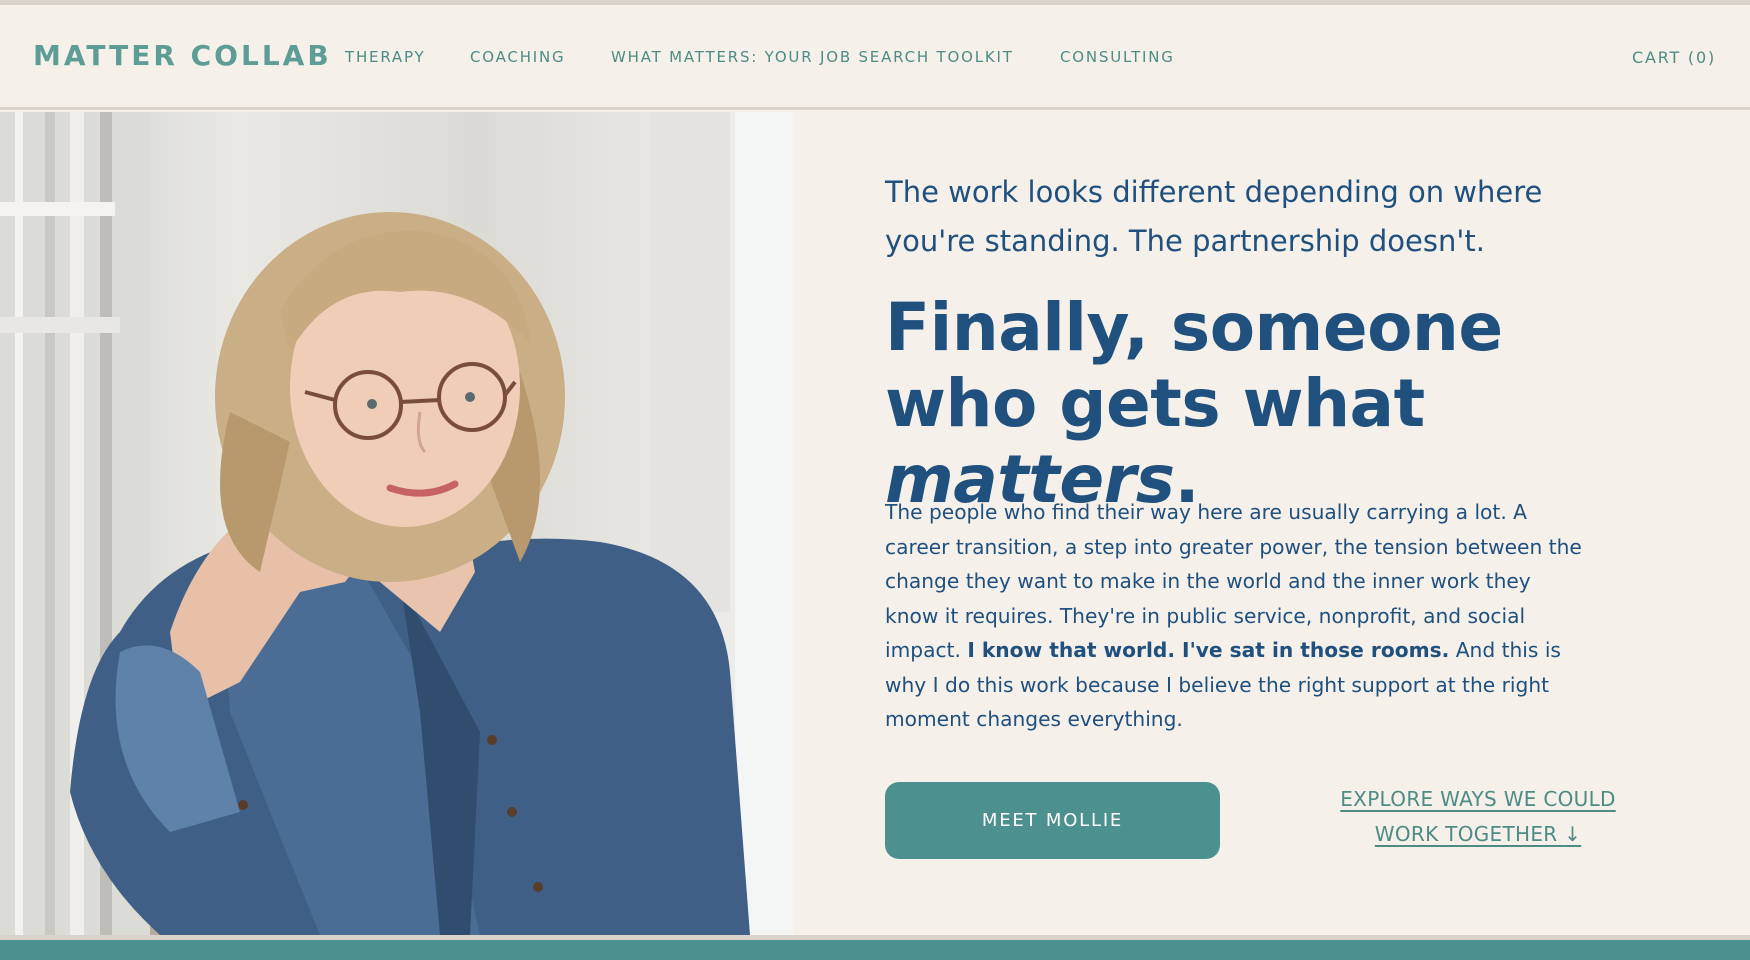 This screenshot has width=1750, height=960. Describe the element at coordinates (1052, 820) in the screenshot. I see `meet-mollie-button: MEET MOLLIE` at that location.